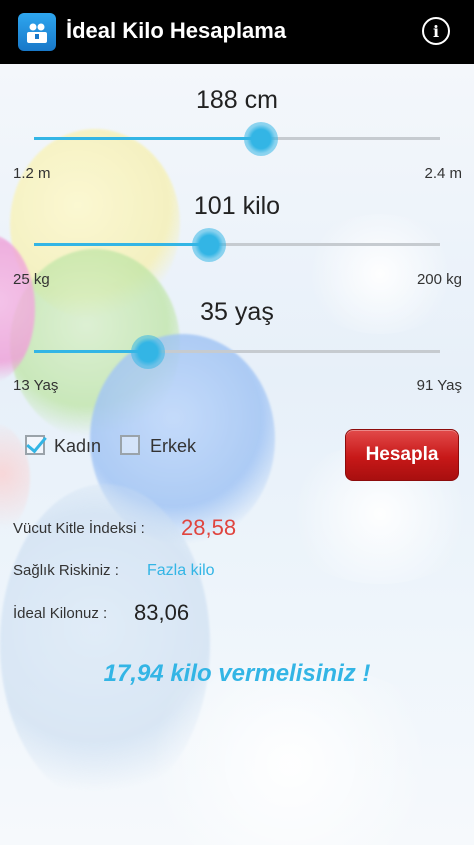 This screenshot has width=474, height=845. Describe the element at coordinates (209, 527) in the screenshot. I see `bmi-value: 28,58` at that location.